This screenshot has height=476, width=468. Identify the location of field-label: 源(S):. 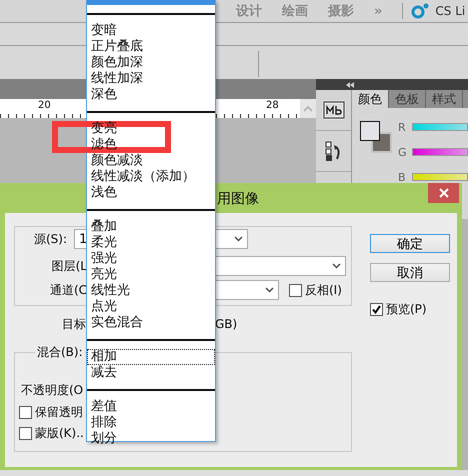
(51, 239).